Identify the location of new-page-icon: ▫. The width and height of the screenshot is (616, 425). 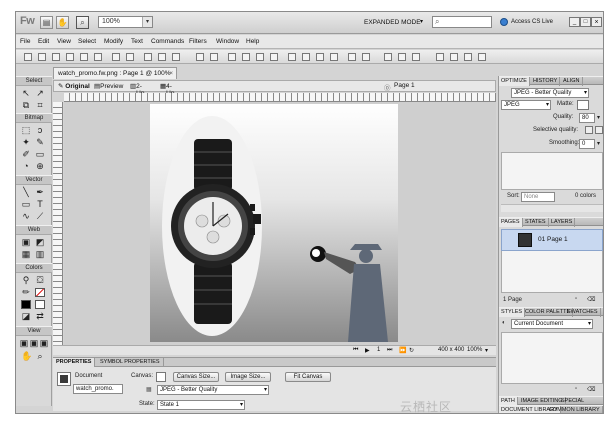
(576, 299).